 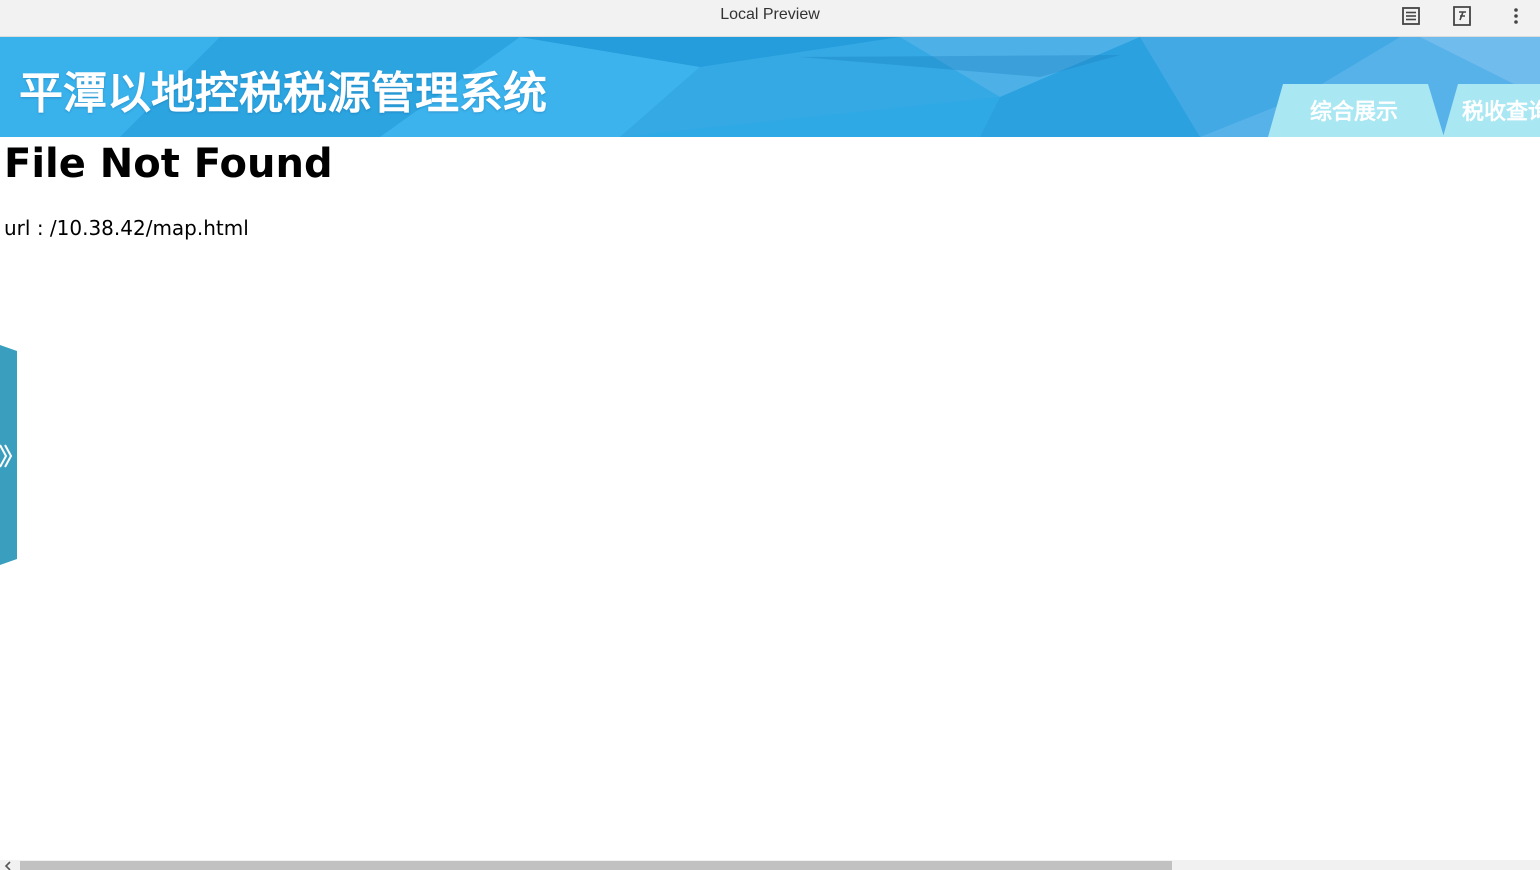 I want to click on tab-overview: 综合展示, so click(x=1356, y=110).